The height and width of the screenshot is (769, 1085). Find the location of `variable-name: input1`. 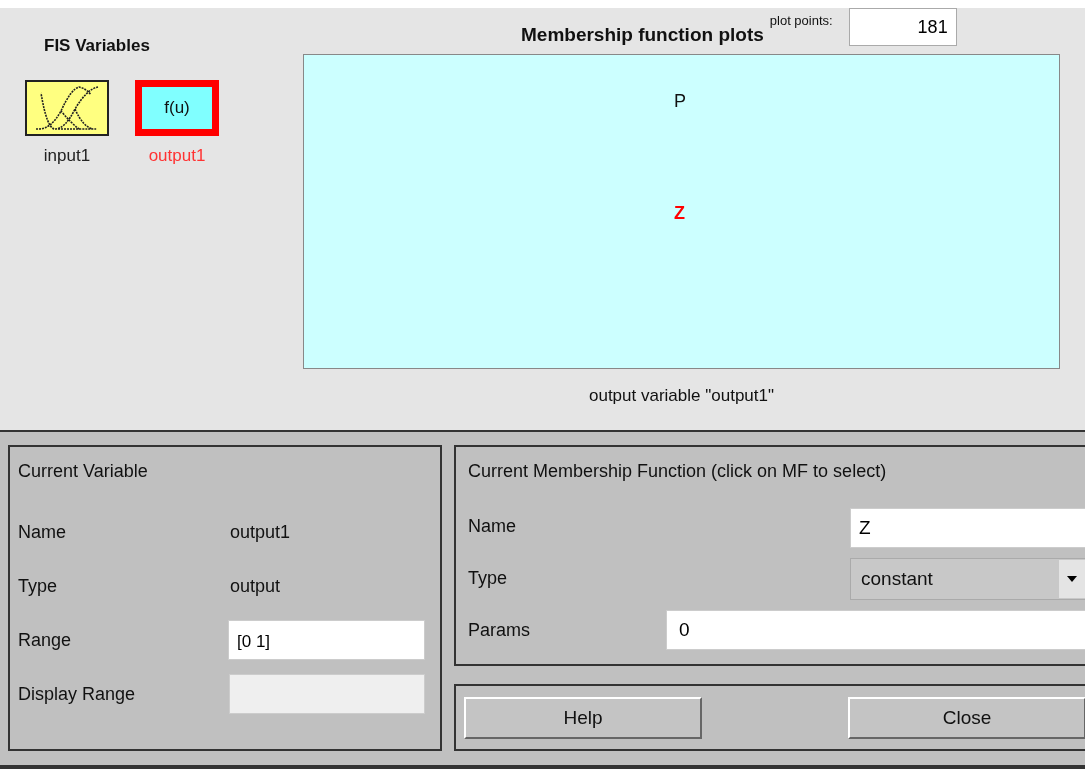

variable-name: input1 is located at coordinates (67, 156).